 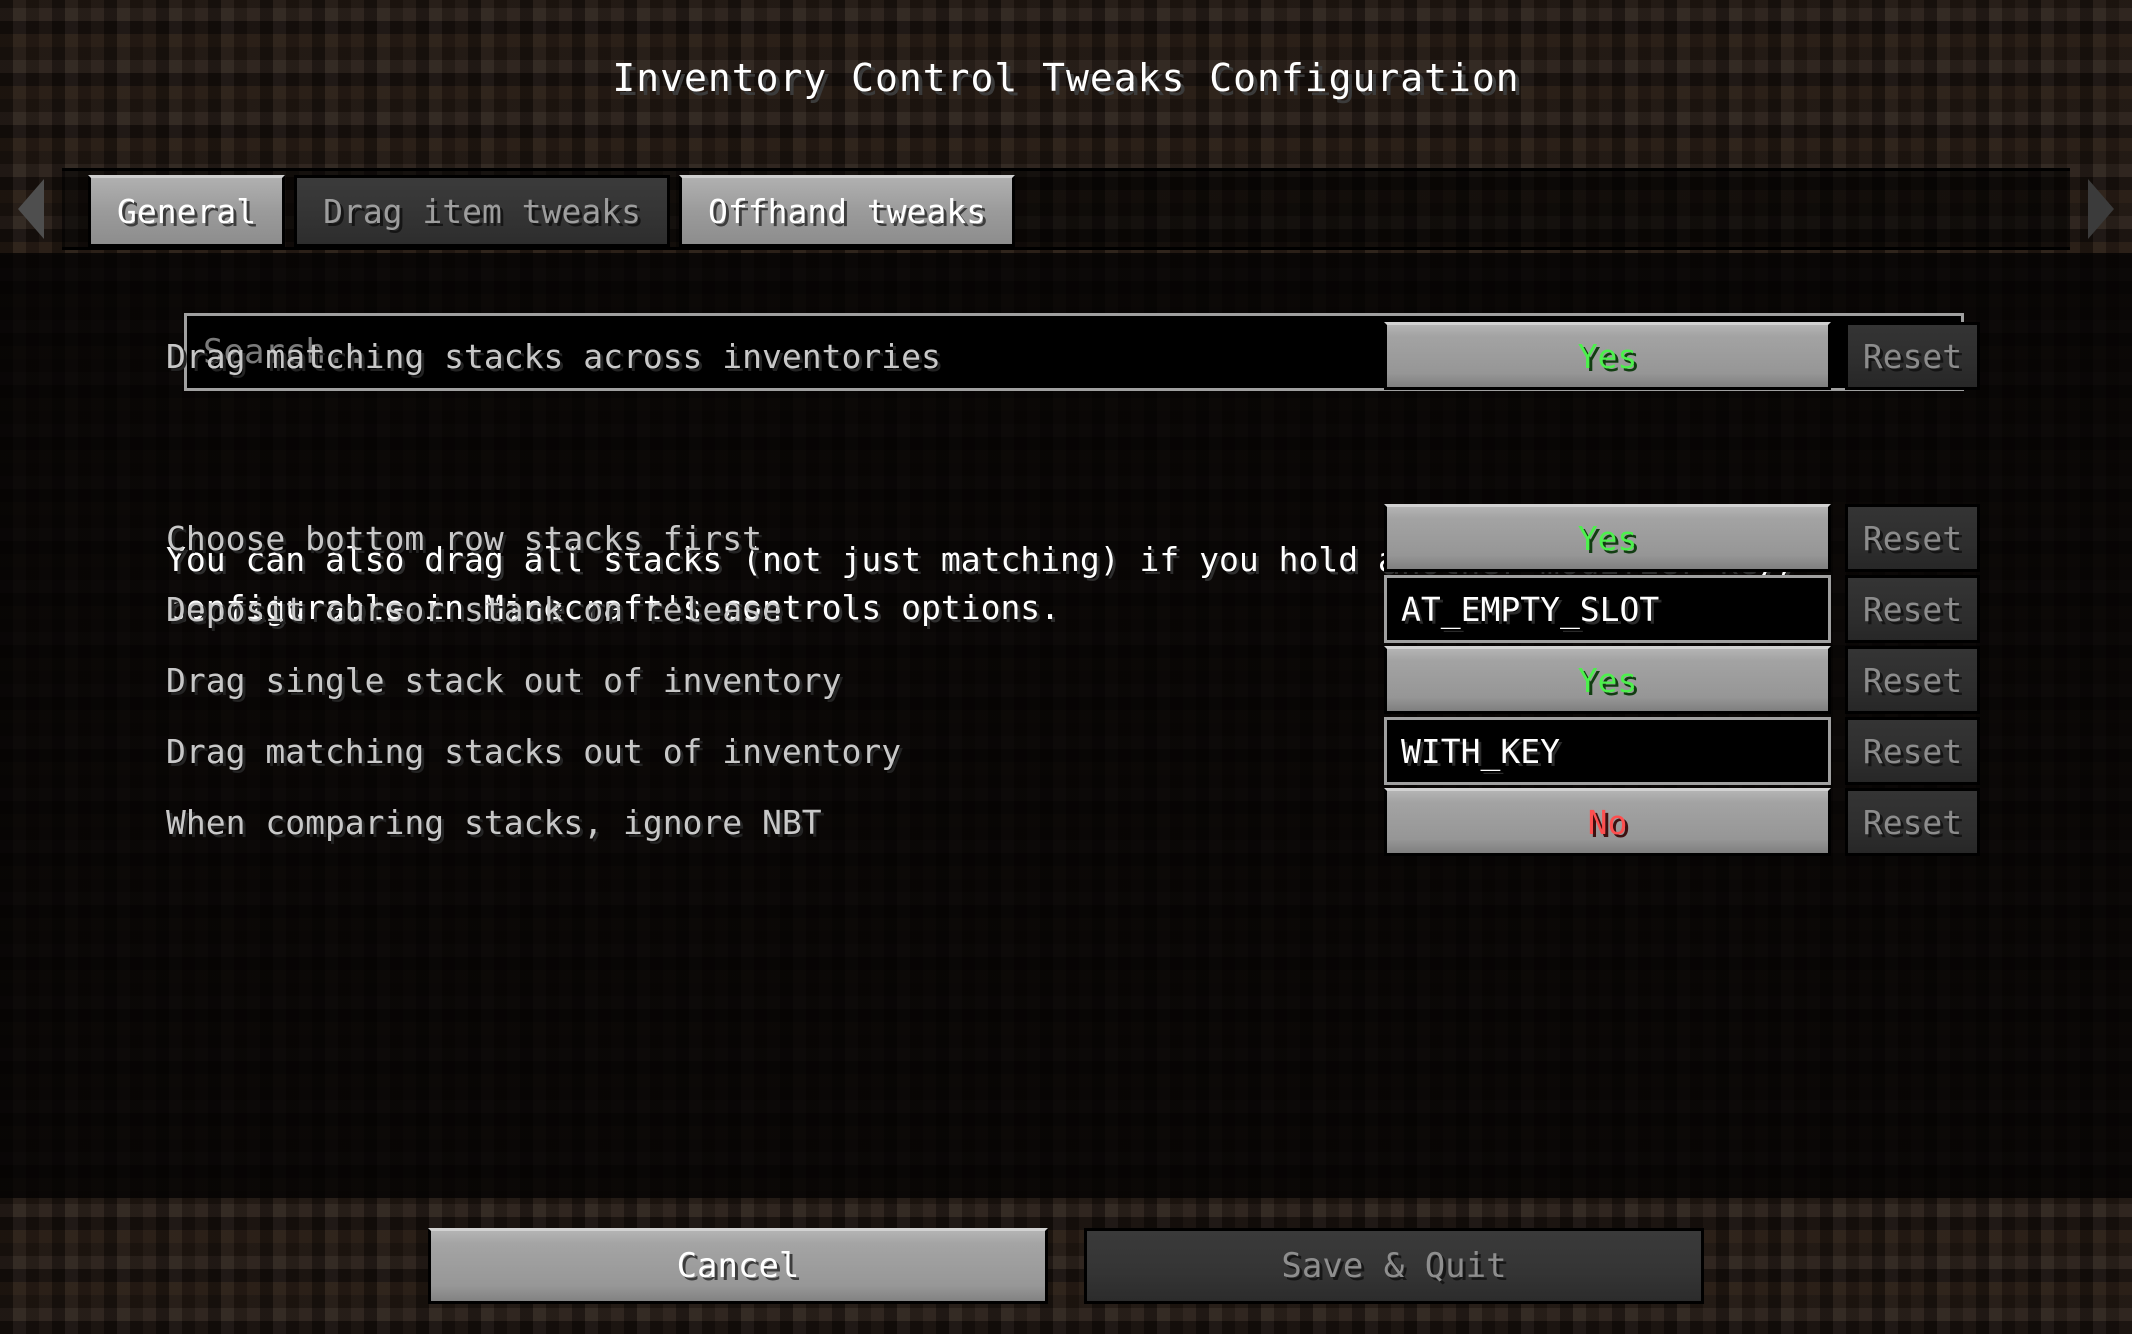 What do you see at coordinates (1066, 78) in the screenshot?
I see `page-title: Inventory Control Tweaks Configuration` at bounding box center [1066, 78].